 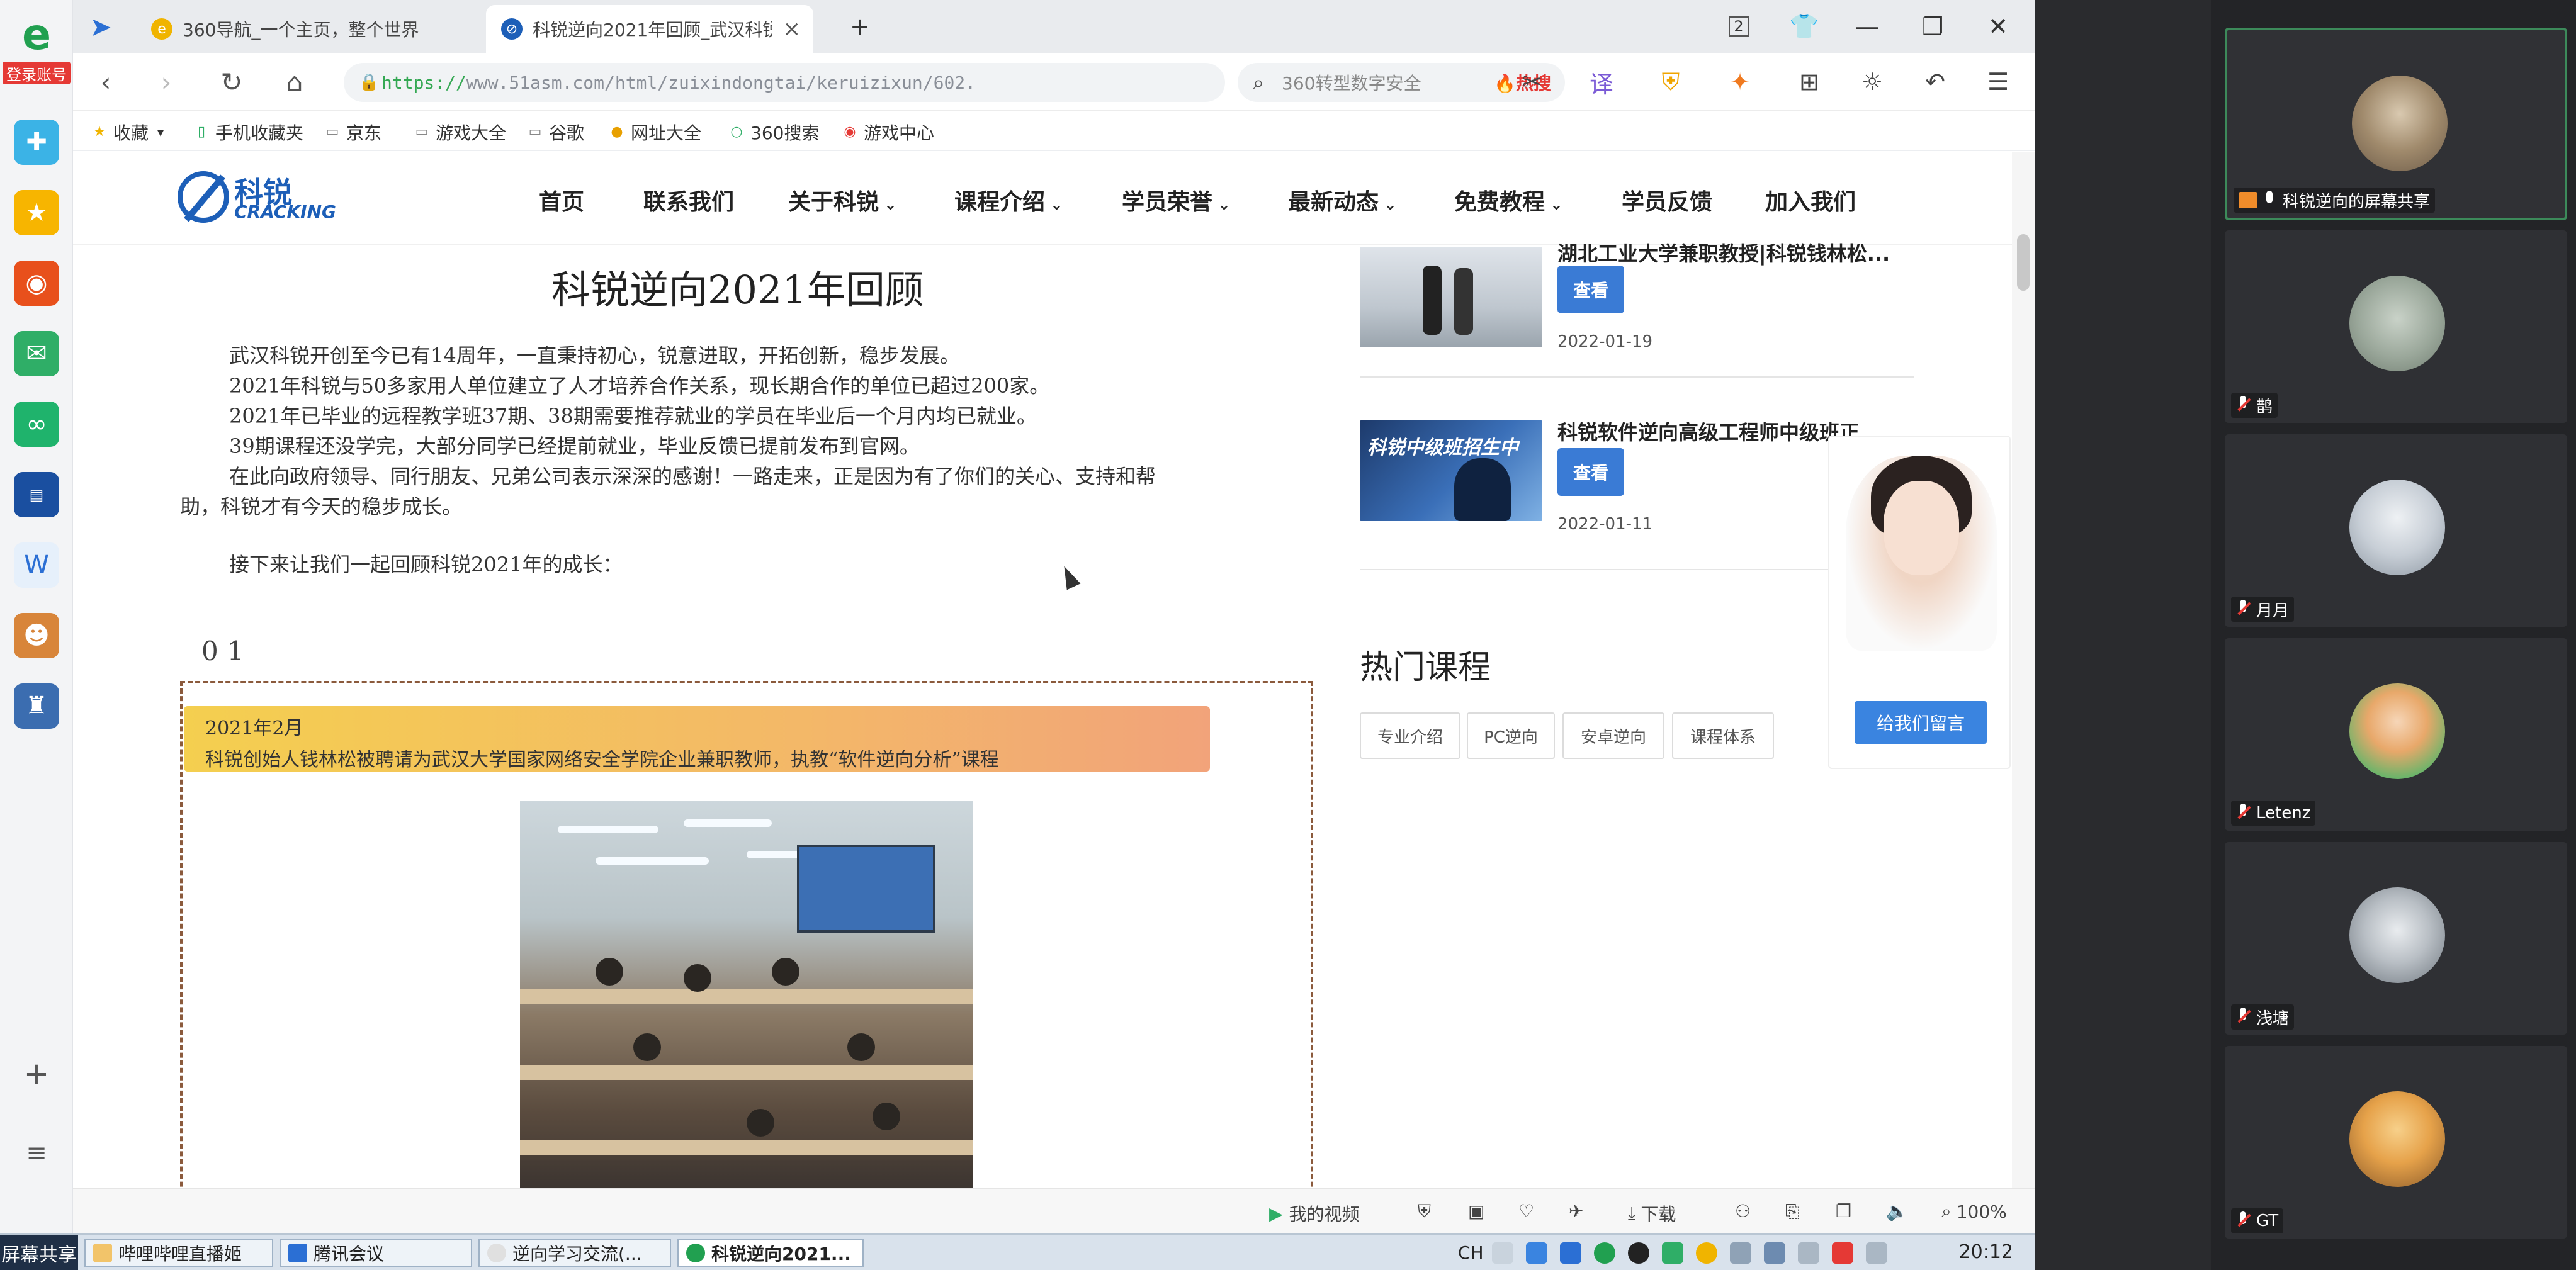 I want to click on sidebar-weibo-icon: ◉, so click(x=36, y=283).